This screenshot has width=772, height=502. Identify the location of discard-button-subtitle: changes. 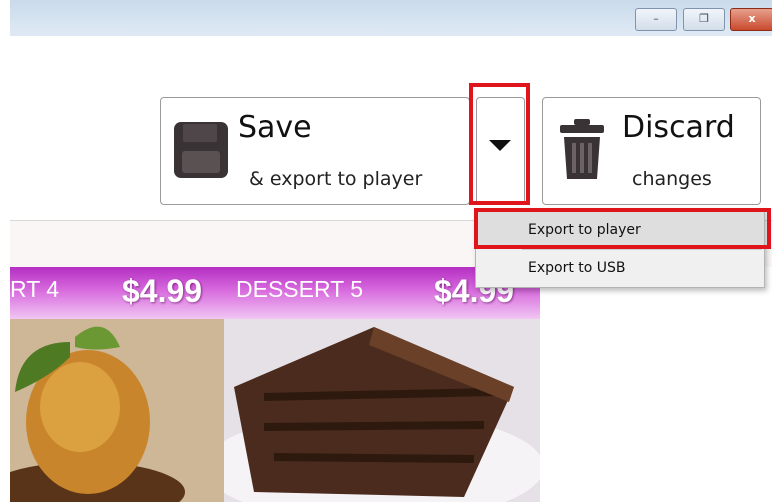
(672, 179).